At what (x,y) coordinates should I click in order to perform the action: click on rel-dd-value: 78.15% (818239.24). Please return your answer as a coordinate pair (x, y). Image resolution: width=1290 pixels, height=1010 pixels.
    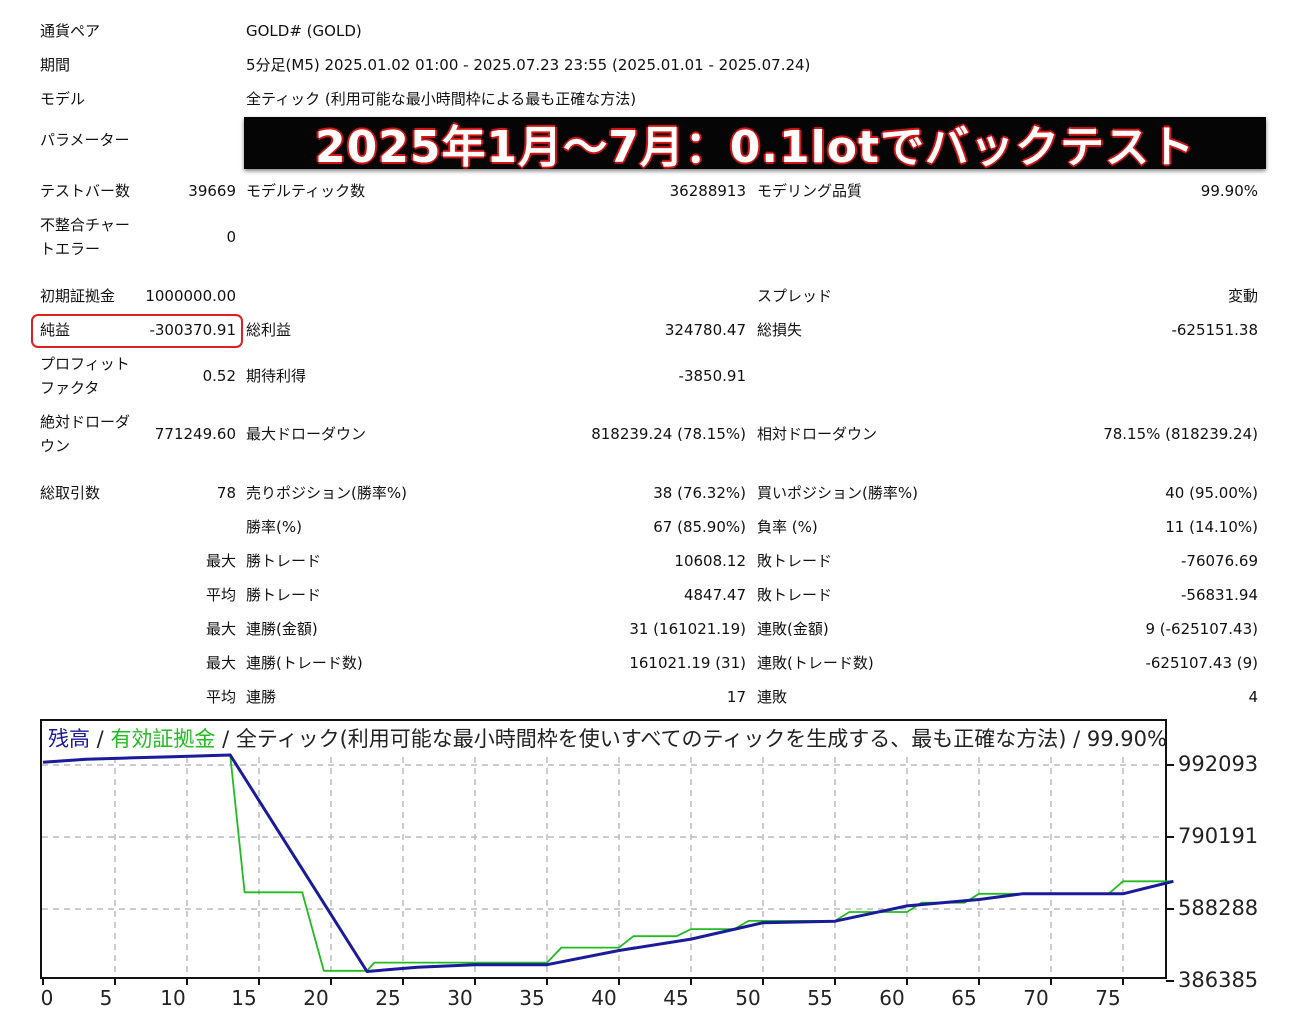
    Looking at the image, I should click on (1180, 434).